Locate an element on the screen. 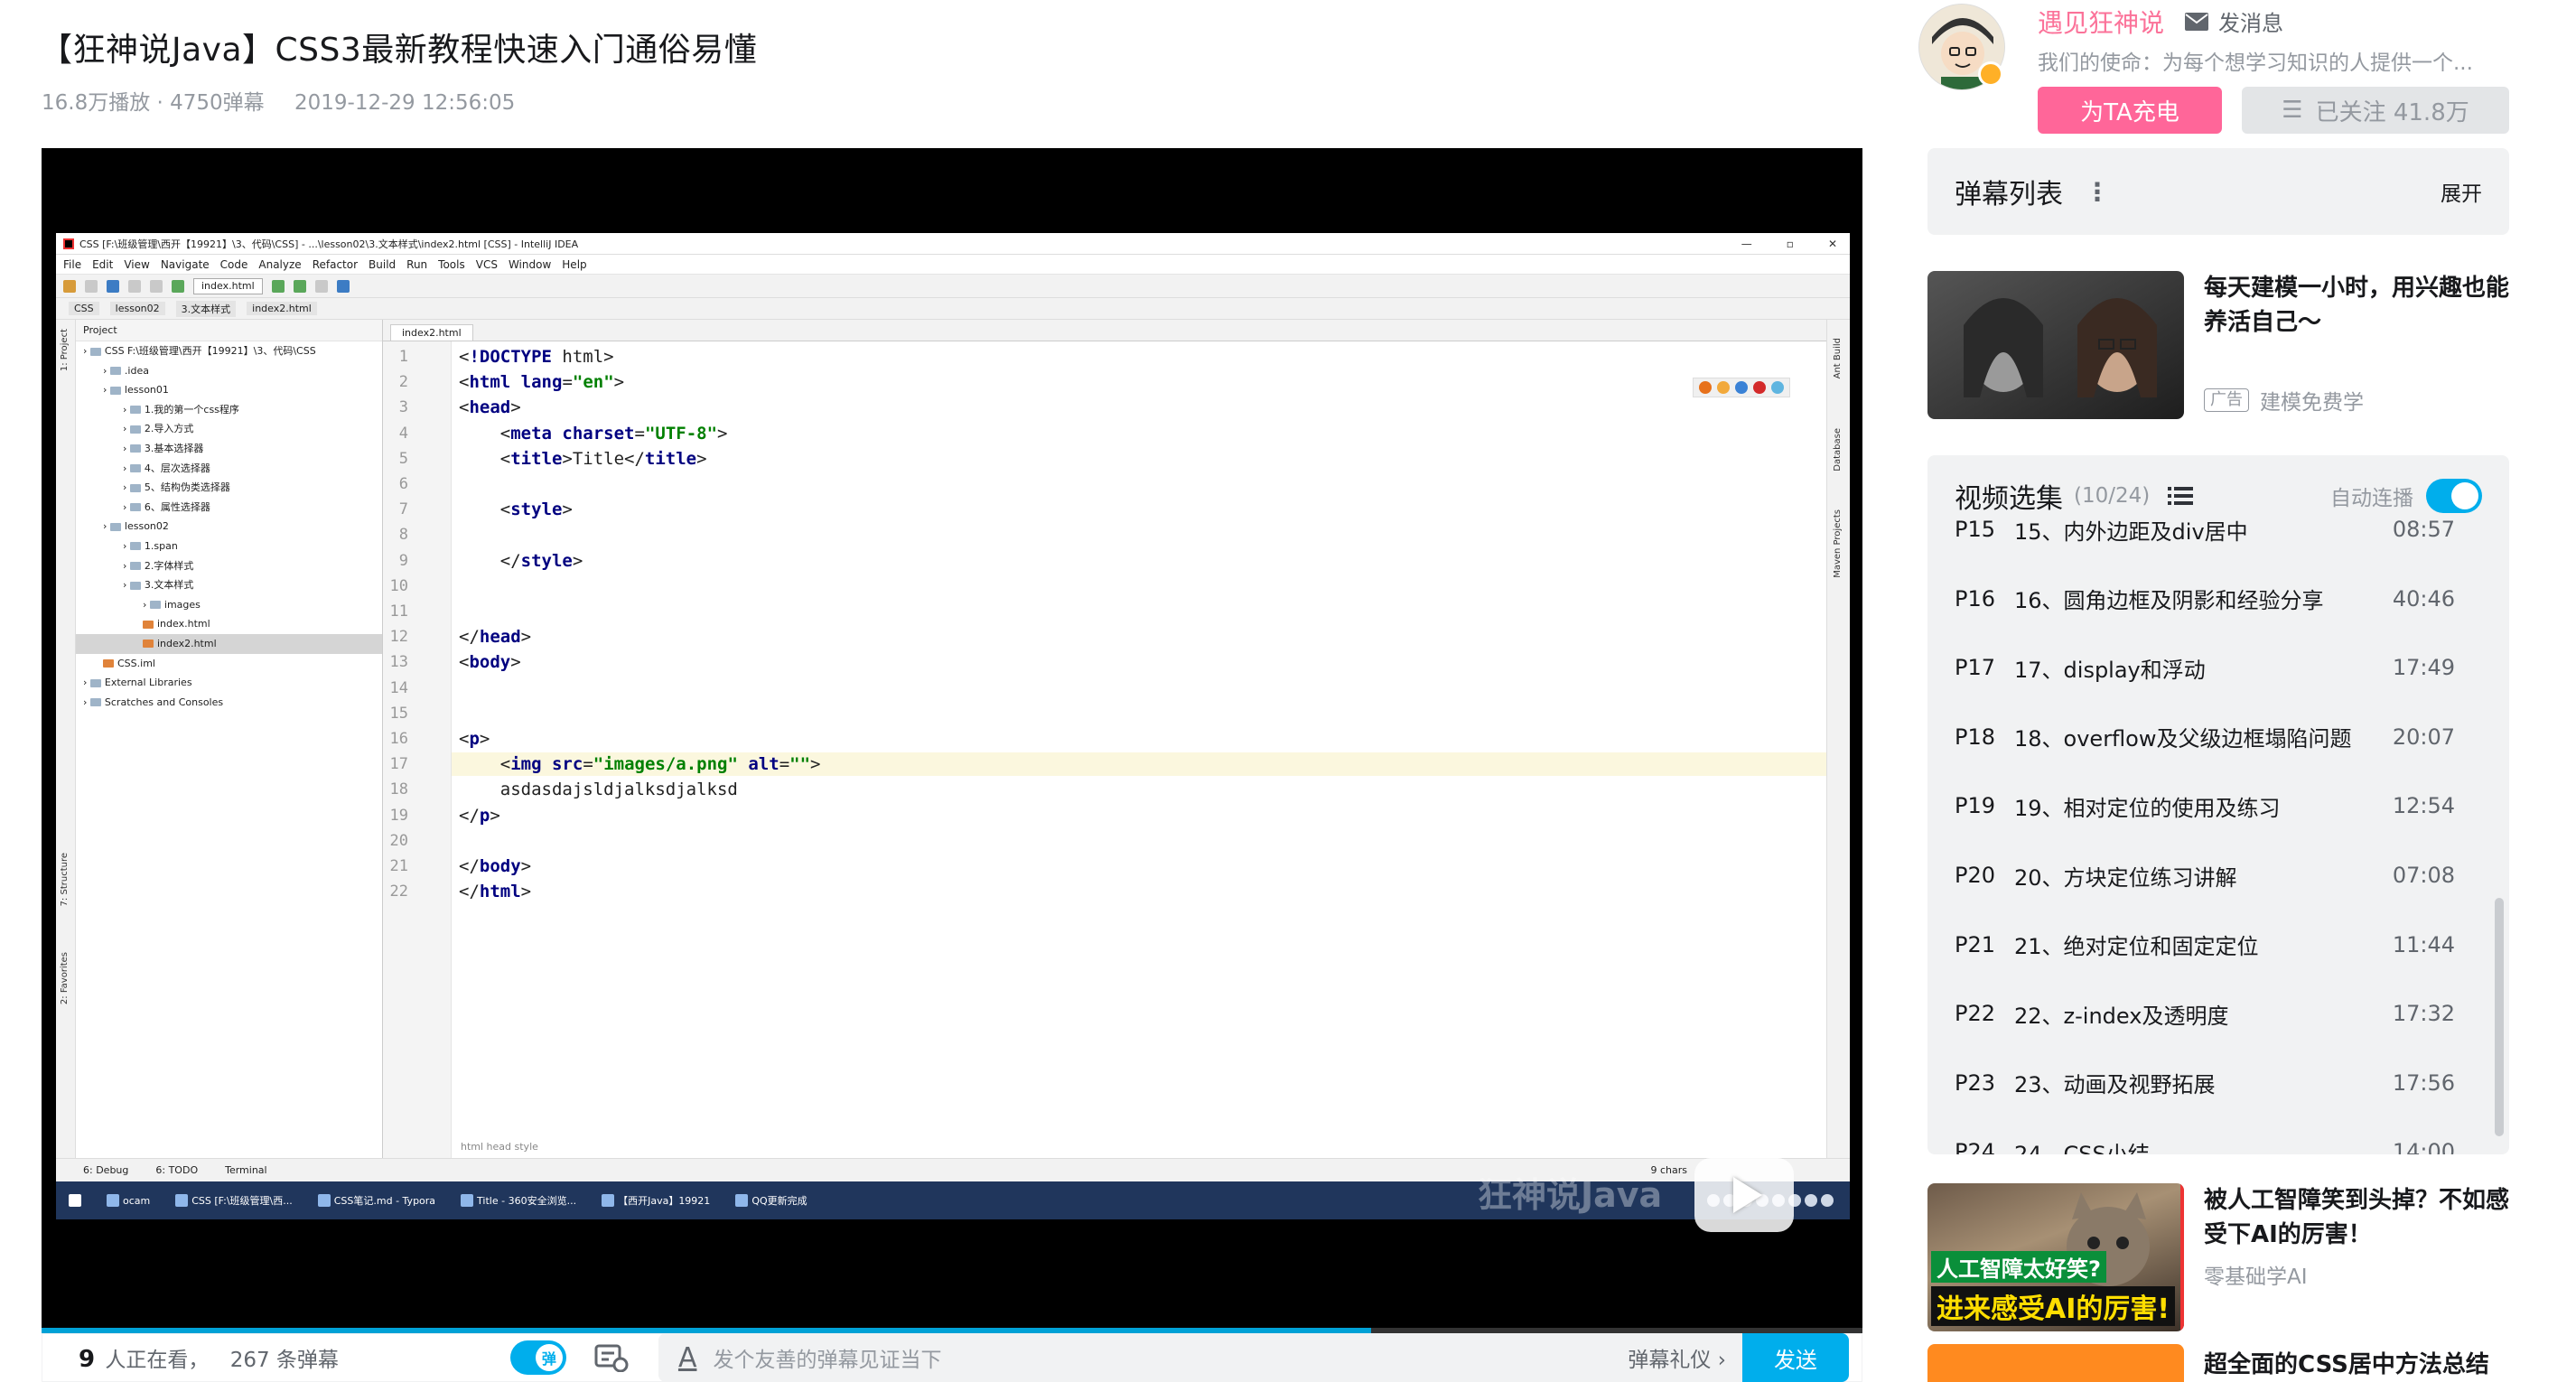  window-controls: — ▫ ✕ is located at coordinates (1789, 243).